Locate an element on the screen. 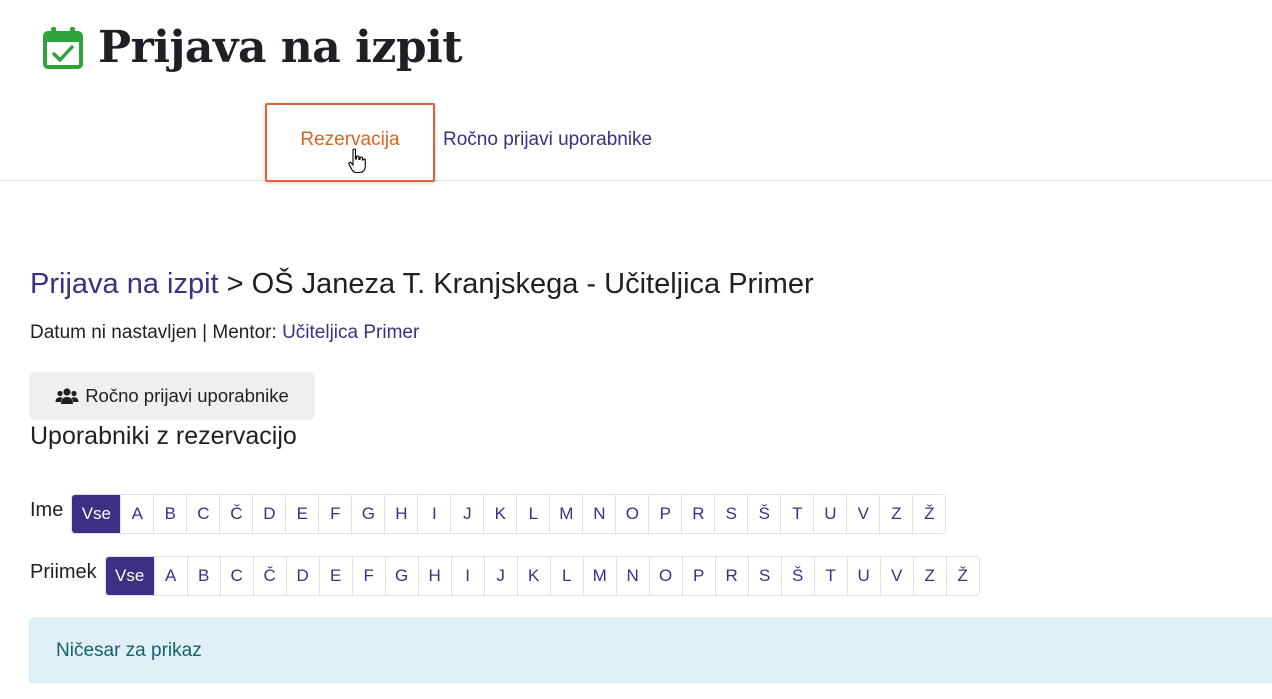  empty-state-alert: Ničesar za prikaz is located at coordinates (650, 650).